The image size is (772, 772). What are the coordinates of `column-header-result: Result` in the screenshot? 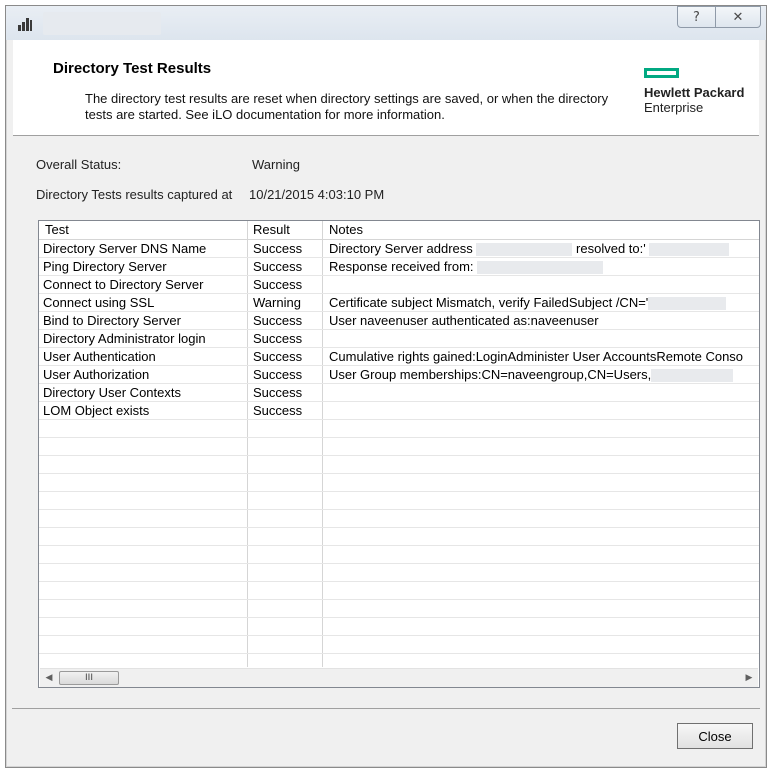 It's located at (285, 230).